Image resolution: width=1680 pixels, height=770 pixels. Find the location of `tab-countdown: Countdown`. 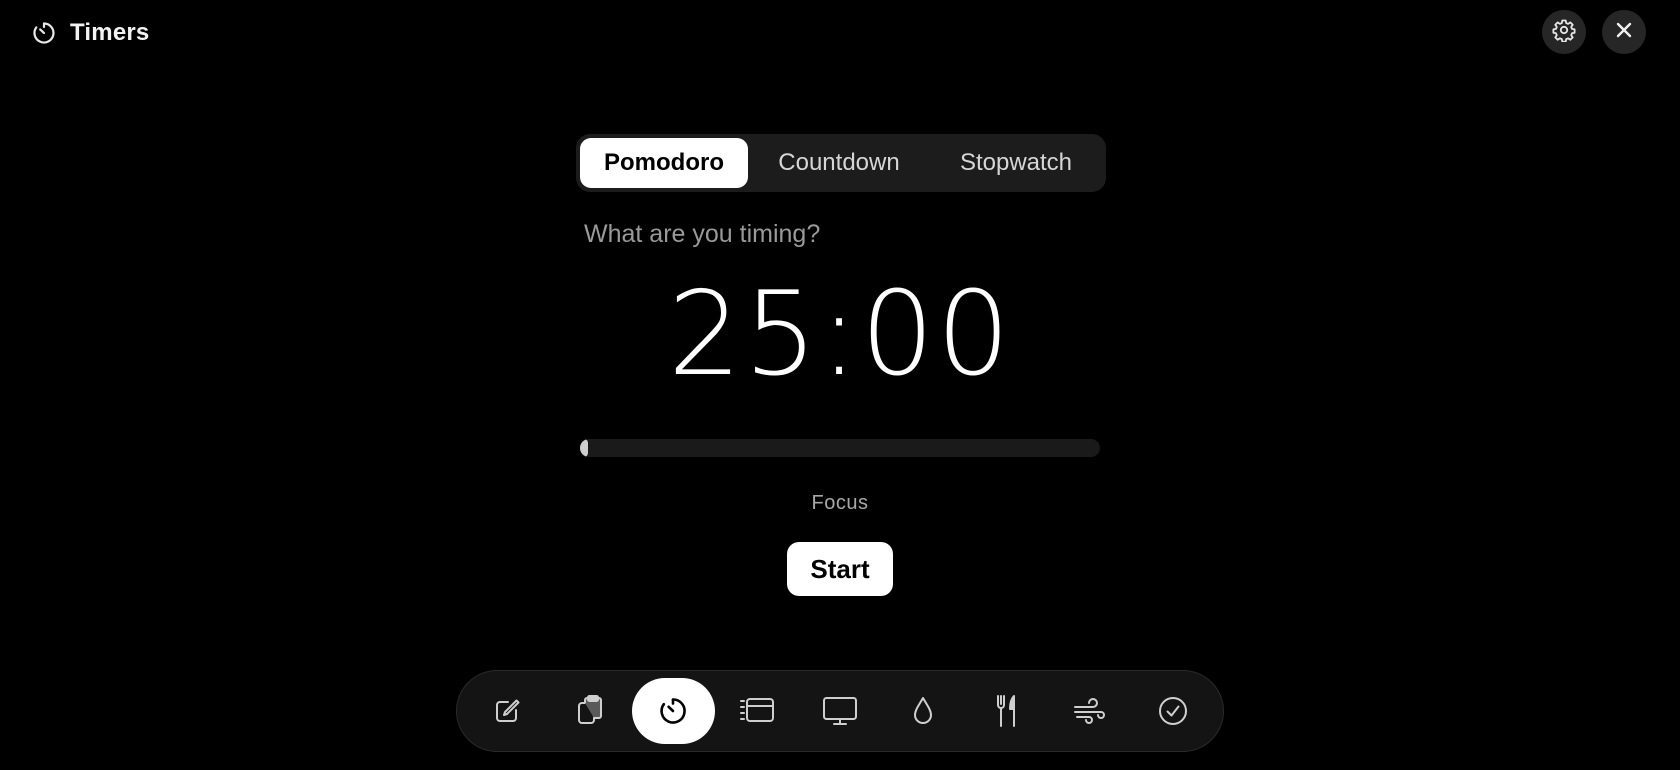

tab-countdown: Countdown is located at coordinates (839, 163).